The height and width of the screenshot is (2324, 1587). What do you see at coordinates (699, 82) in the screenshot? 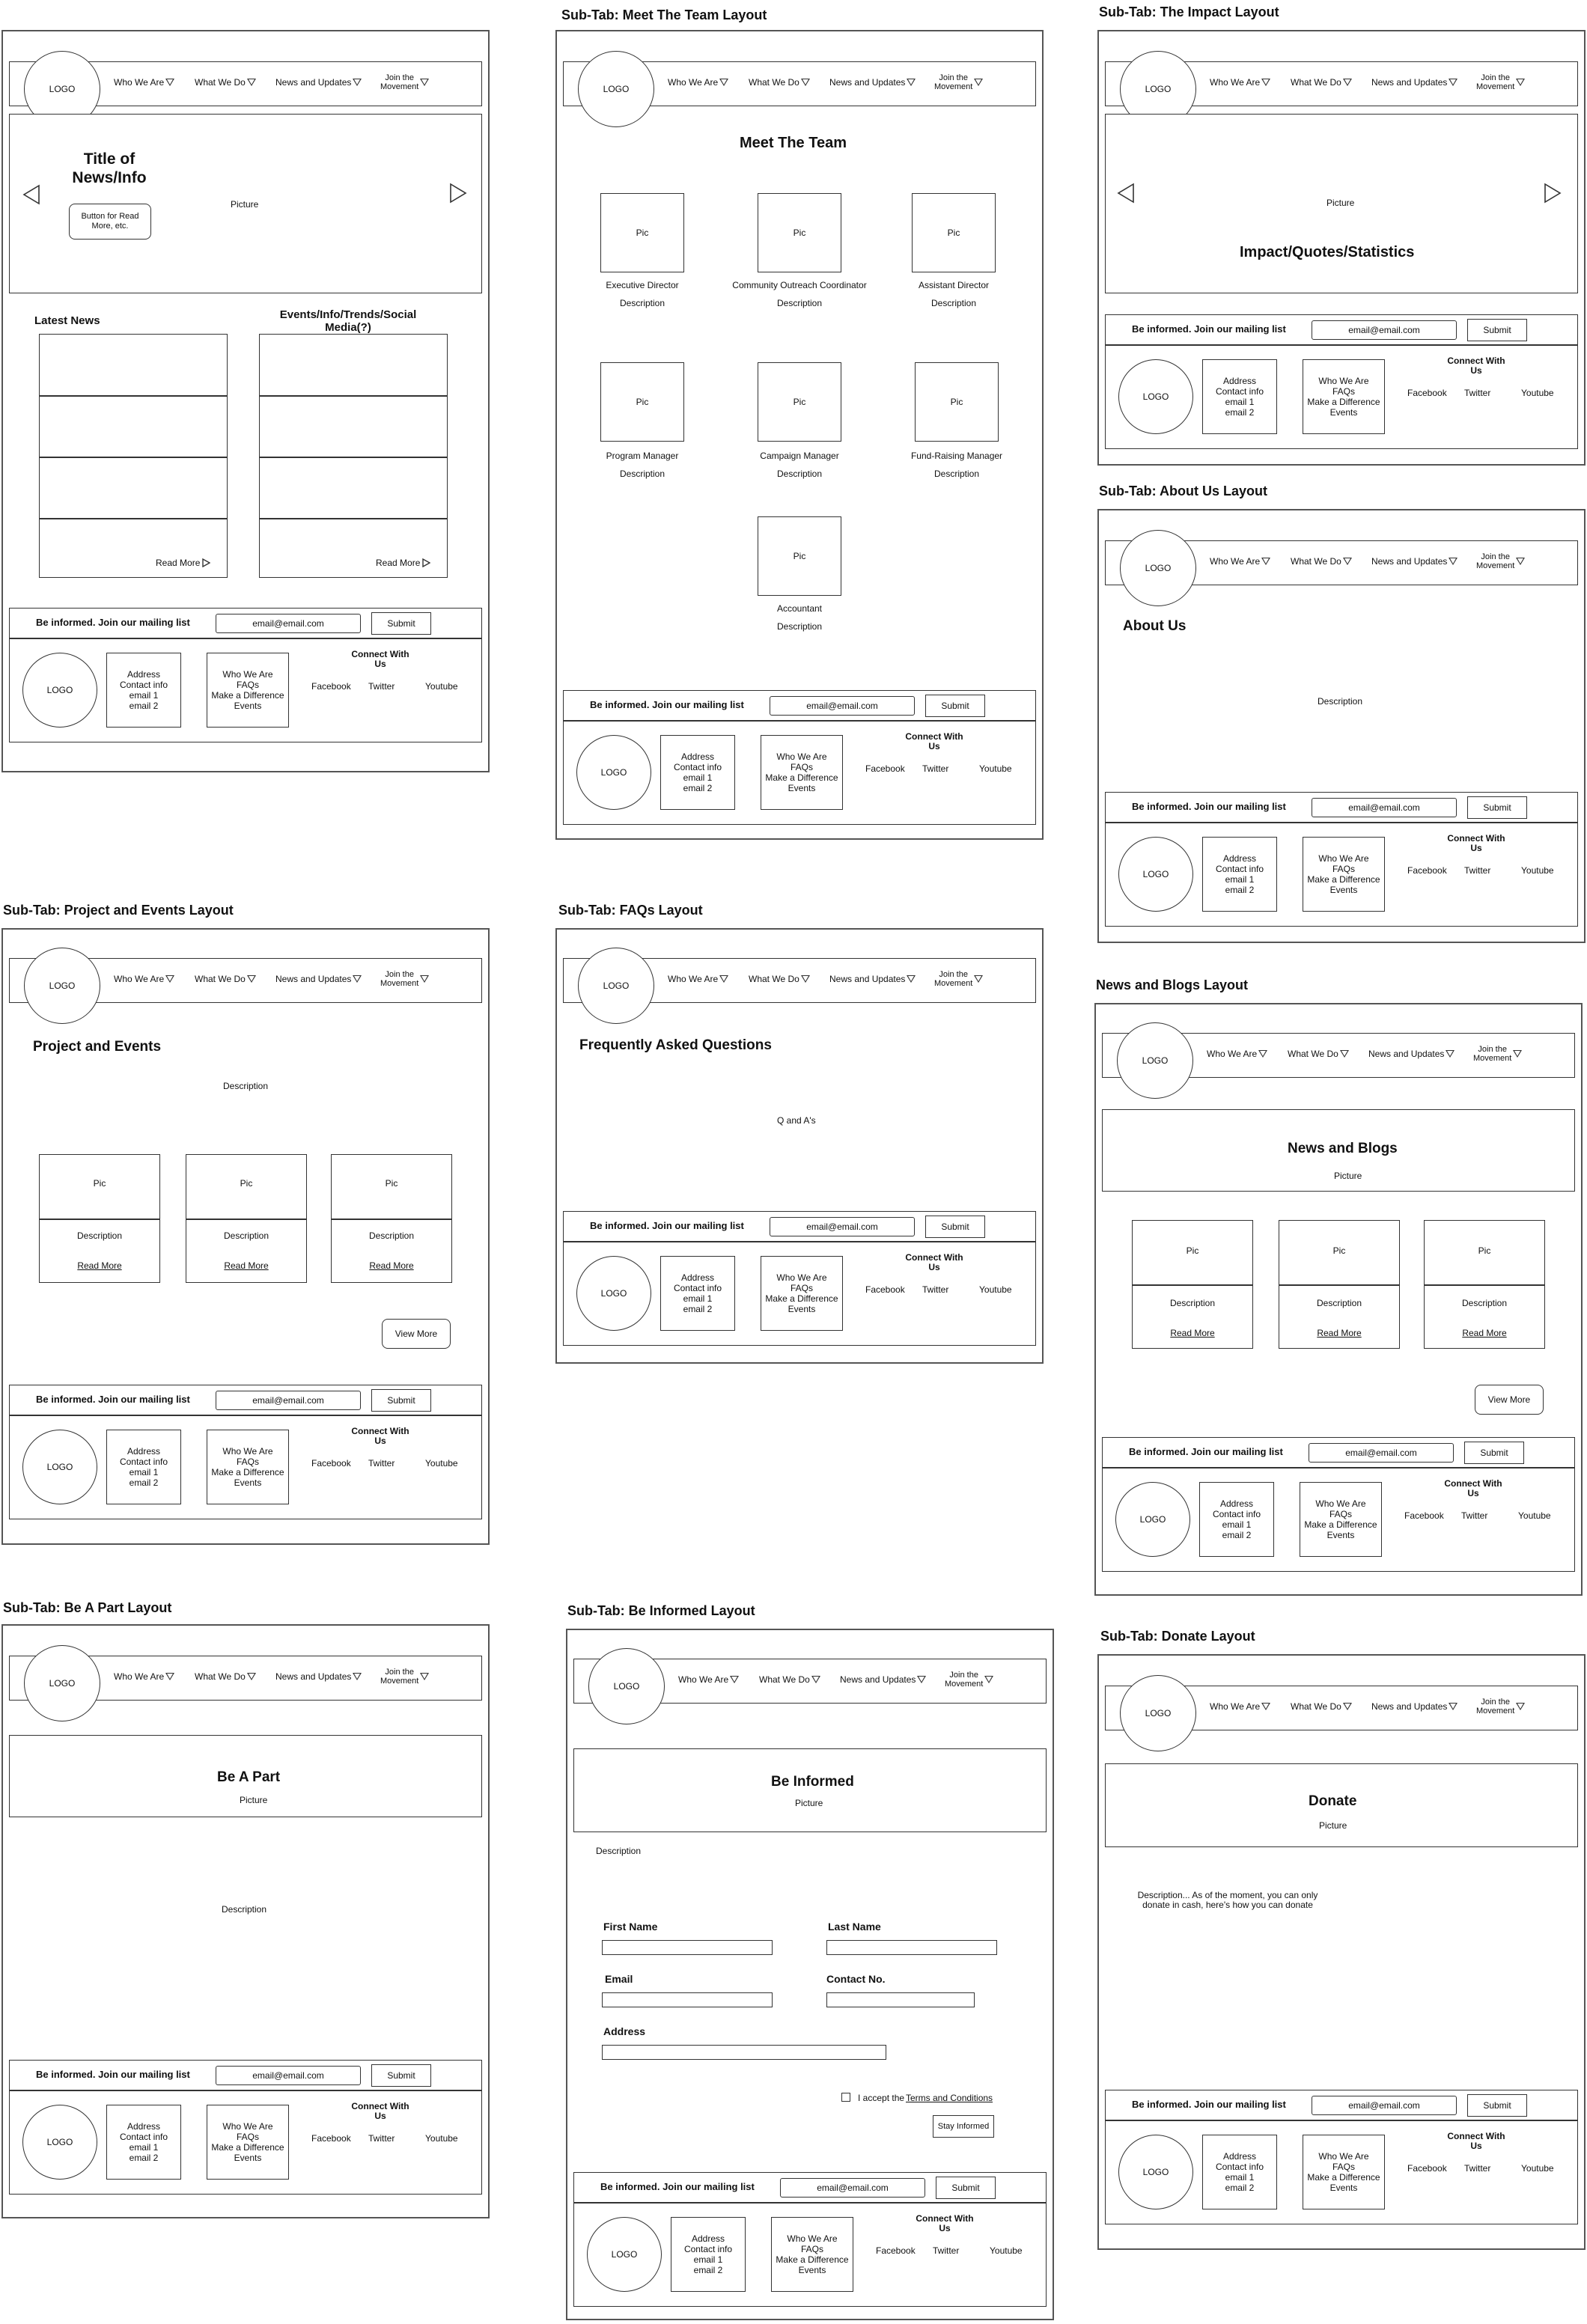
I see `team-nav-who: Who We Are` at bounding box center [699, 82].